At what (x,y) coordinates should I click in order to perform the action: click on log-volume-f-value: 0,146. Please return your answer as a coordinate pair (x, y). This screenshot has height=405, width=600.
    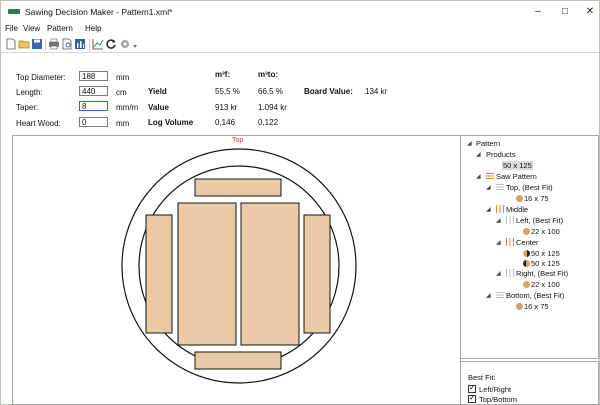
    Looking at the image, I should click on (225, 122).